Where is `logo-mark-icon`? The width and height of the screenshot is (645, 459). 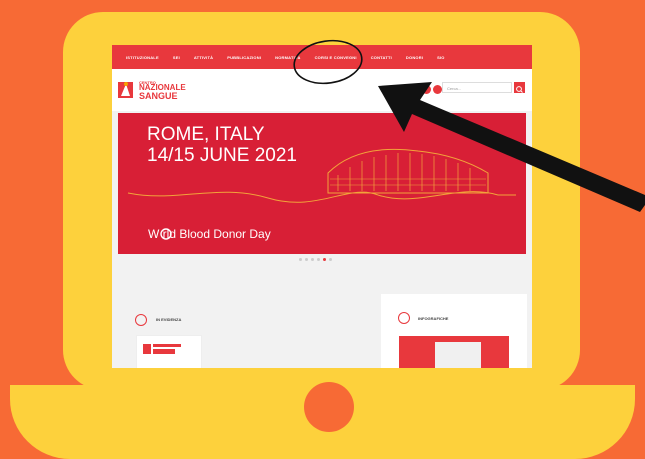 logo-mark-icon is located at coordinates (125, 90).